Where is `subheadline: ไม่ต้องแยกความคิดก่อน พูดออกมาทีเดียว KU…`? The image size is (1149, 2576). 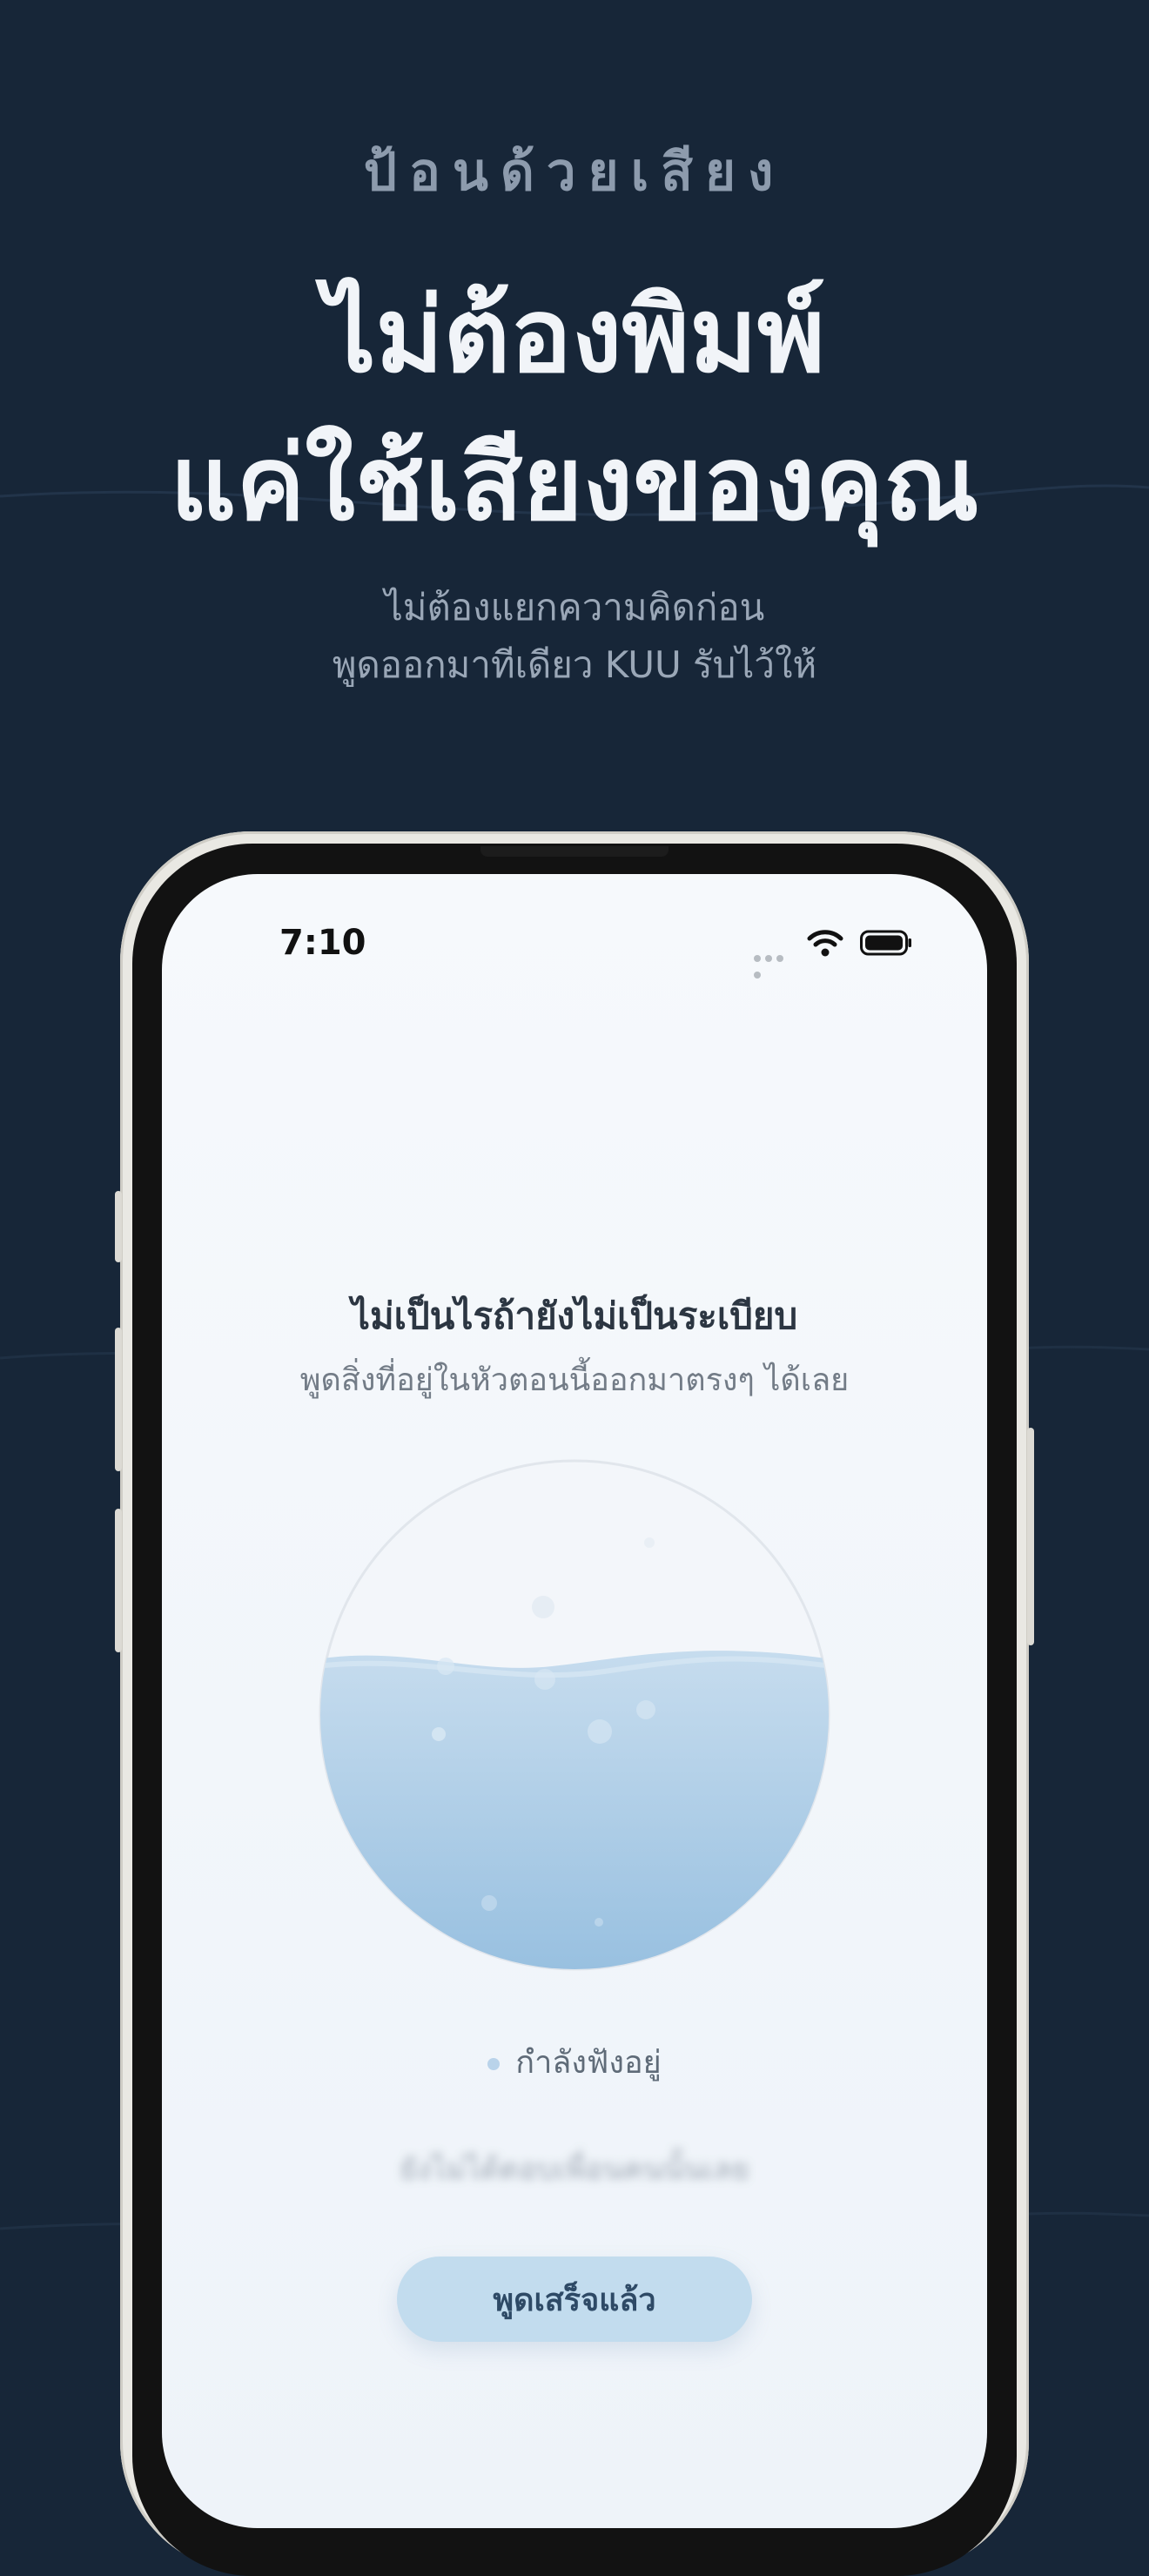
subheadline: ไม่ต้องแยกความคิดก่อน พูดออกมาทีเดียว KU… is located at coordinates (574, 636).